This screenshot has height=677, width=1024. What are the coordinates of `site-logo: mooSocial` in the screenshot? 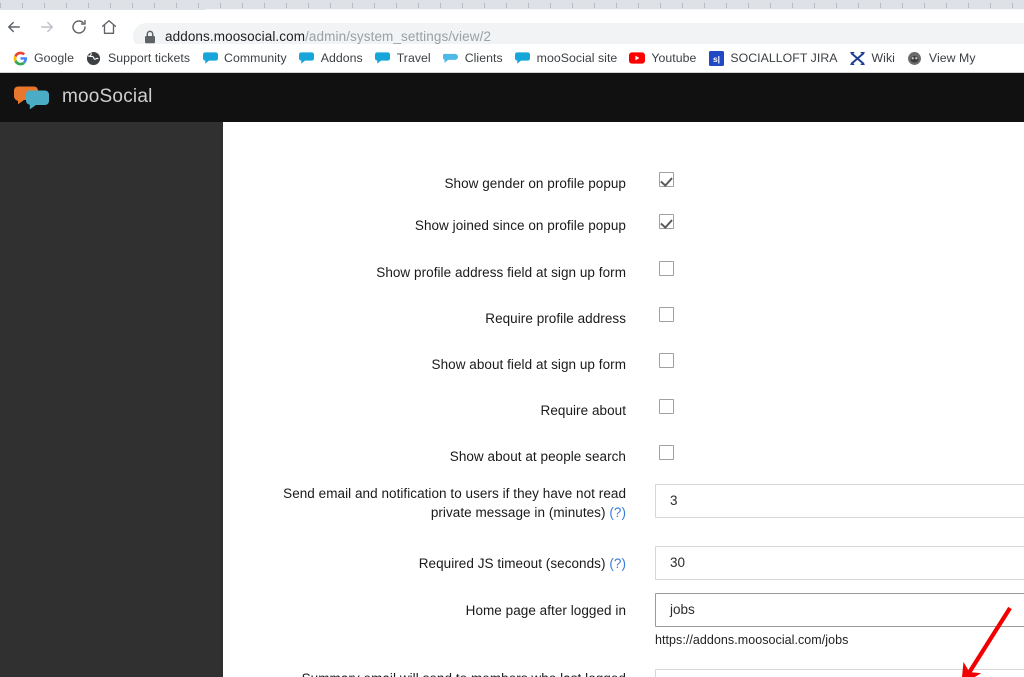 It's located at (82, 97).